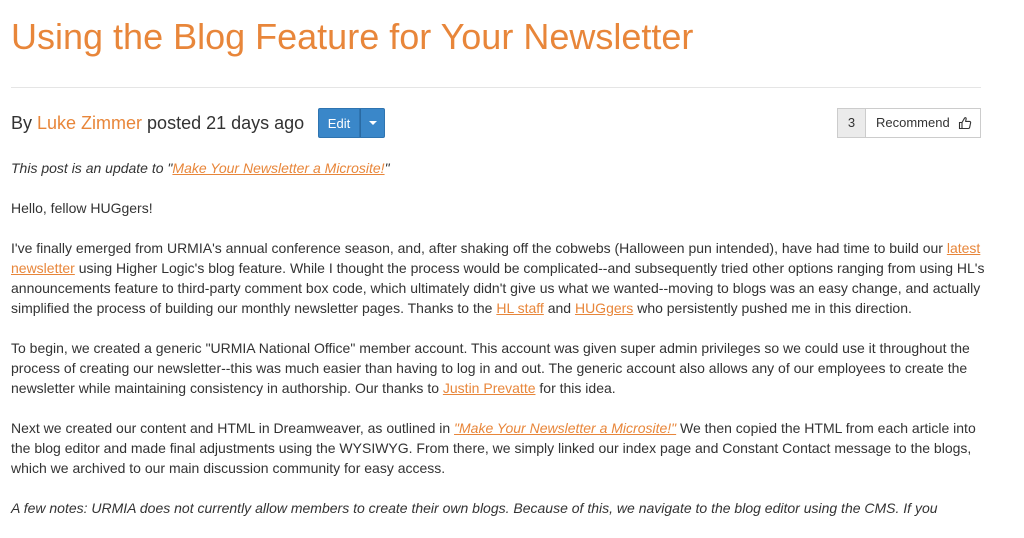  Describe the element at coordinates (559, 308) in the screenshot. I see `intro-text-3: and` at that location.